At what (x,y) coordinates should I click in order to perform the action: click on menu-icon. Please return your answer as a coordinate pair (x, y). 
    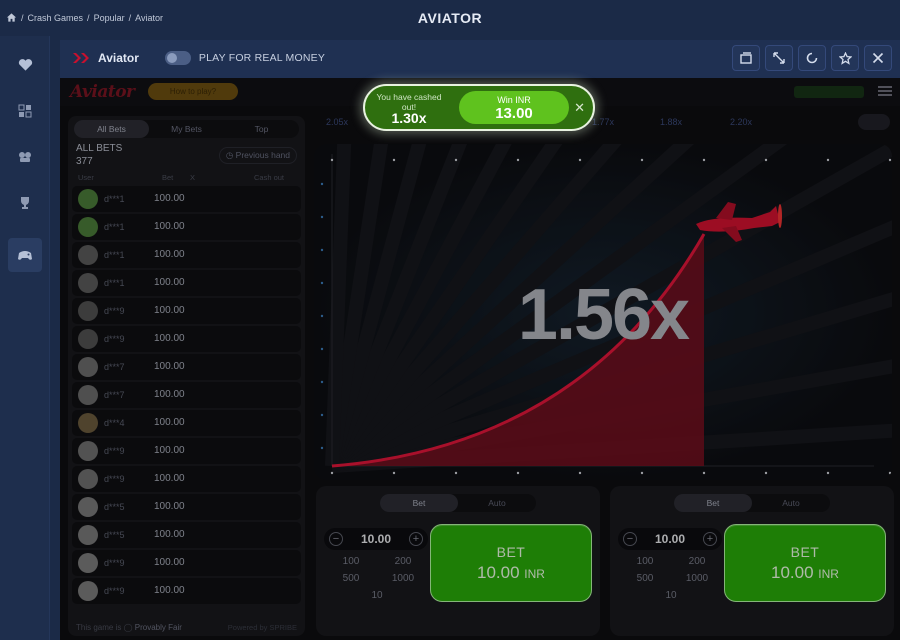
    Looking at the image, I should click on (885, 91).